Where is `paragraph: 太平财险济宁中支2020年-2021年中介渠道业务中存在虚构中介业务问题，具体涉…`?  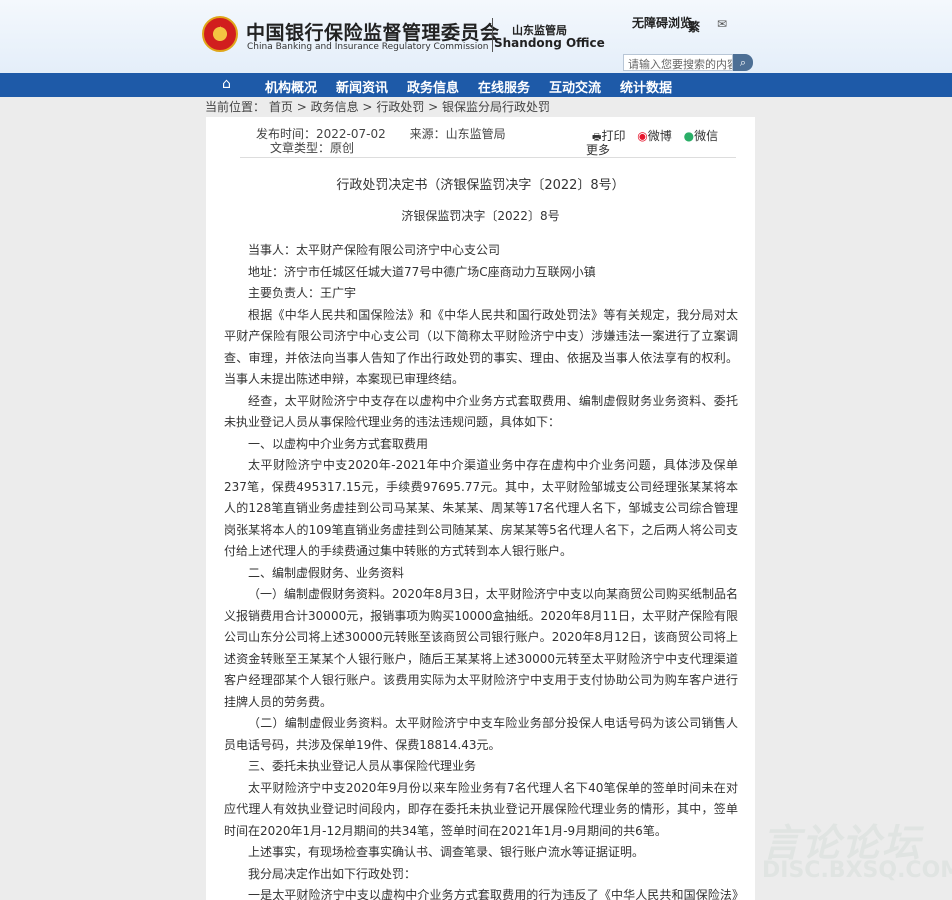
paragraph: 太平财险济宁中支2020年-2021年中介渠道业务中存在虚构中介业务问题，具体涉… is located at coordinates (481, 508).